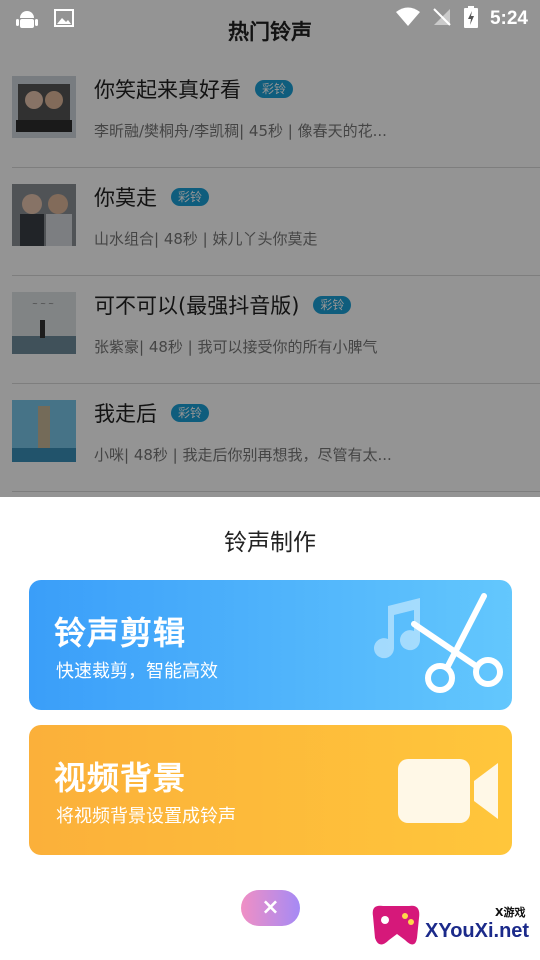 Image resolution: width=540 pixels, height=960 pixels. What do you see at coordinates (270, 645) in the screenshot?
I see `ringtone-cut-card: 铃声剪辑 快速裁剪，智能高效` at bounding box center [270, 645].